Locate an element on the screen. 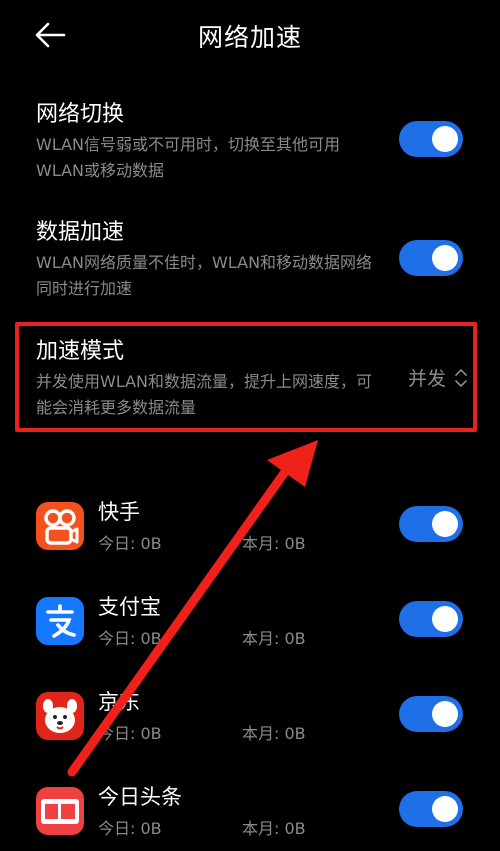  page-title: 网络加速 is located at coordinates (249, 37).